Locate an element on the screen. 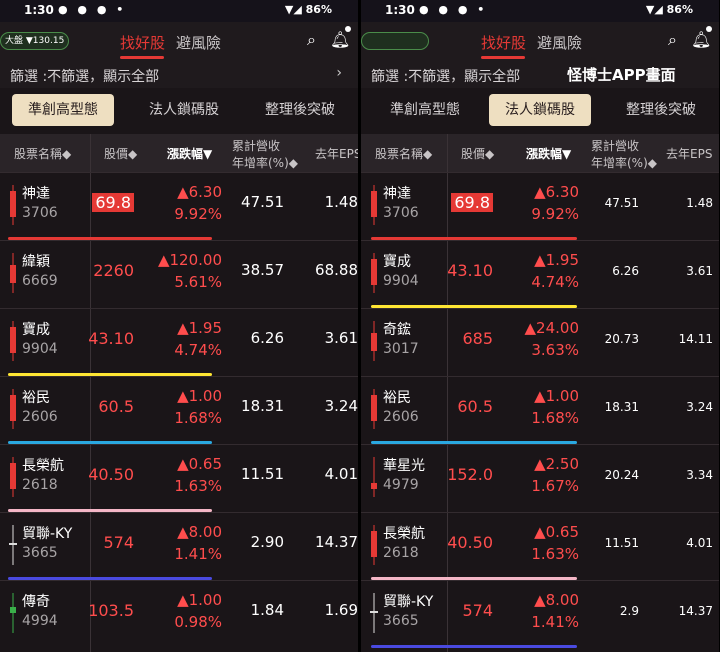 This screenshot has height=652, width=720. revenue-growth: 2.9 is located at coordinates (629, 611).